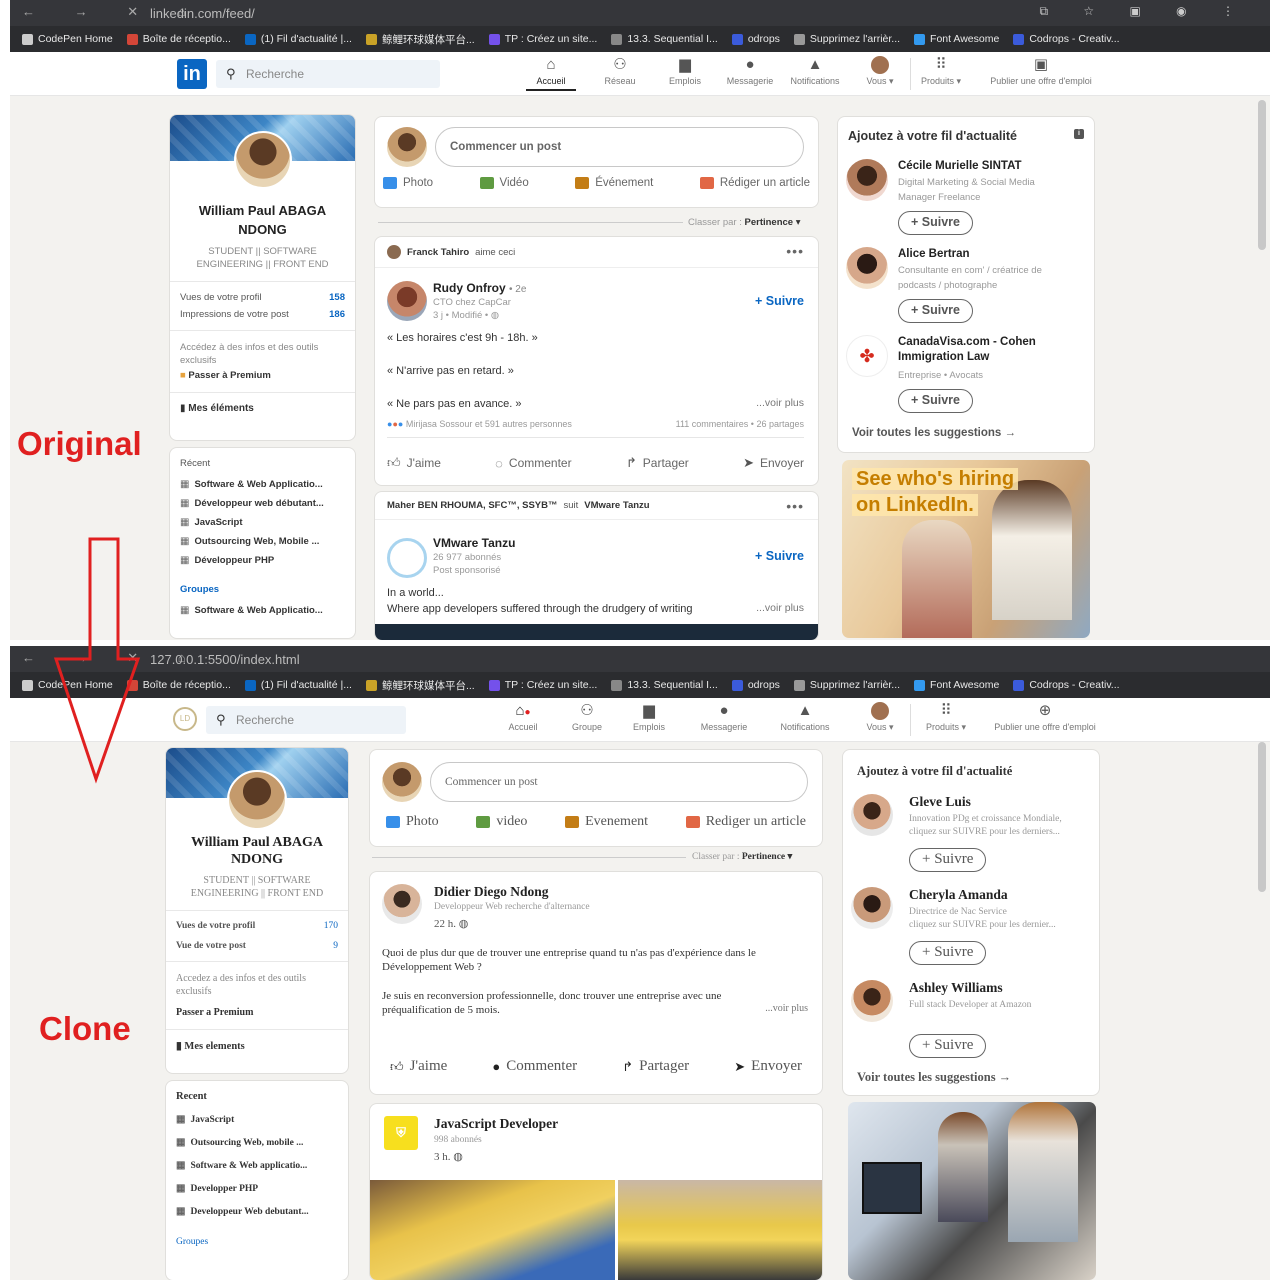 This screenshot has width=1280, height=1280. I want to click on comment-button: ● Commenter, so click(534, 1066).